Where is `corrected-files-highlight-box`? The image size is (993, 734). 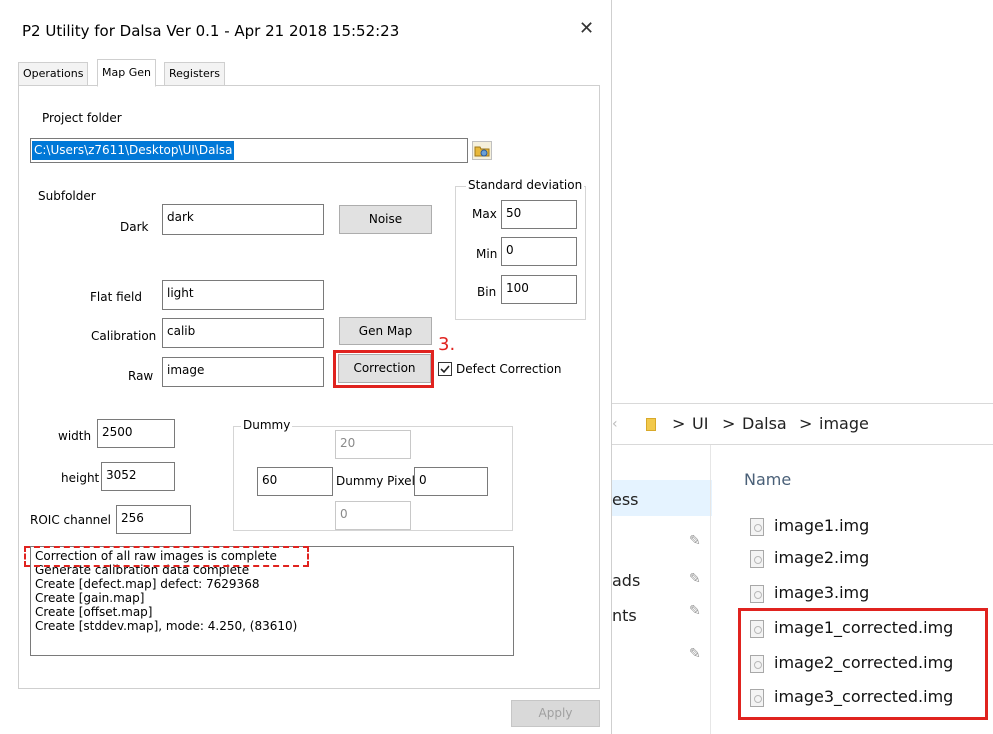 corrected-files-highlight-box is located at coordinates (863, 664).